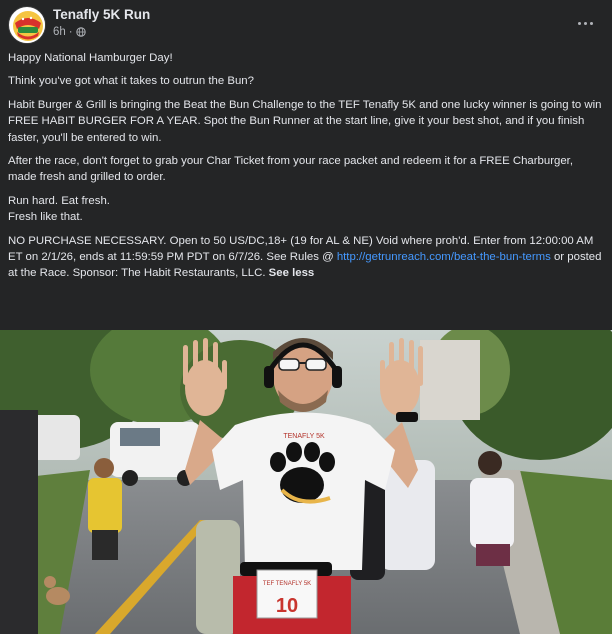  I want to click on page-name: Tenafly 5K Run, so click(101, 14).